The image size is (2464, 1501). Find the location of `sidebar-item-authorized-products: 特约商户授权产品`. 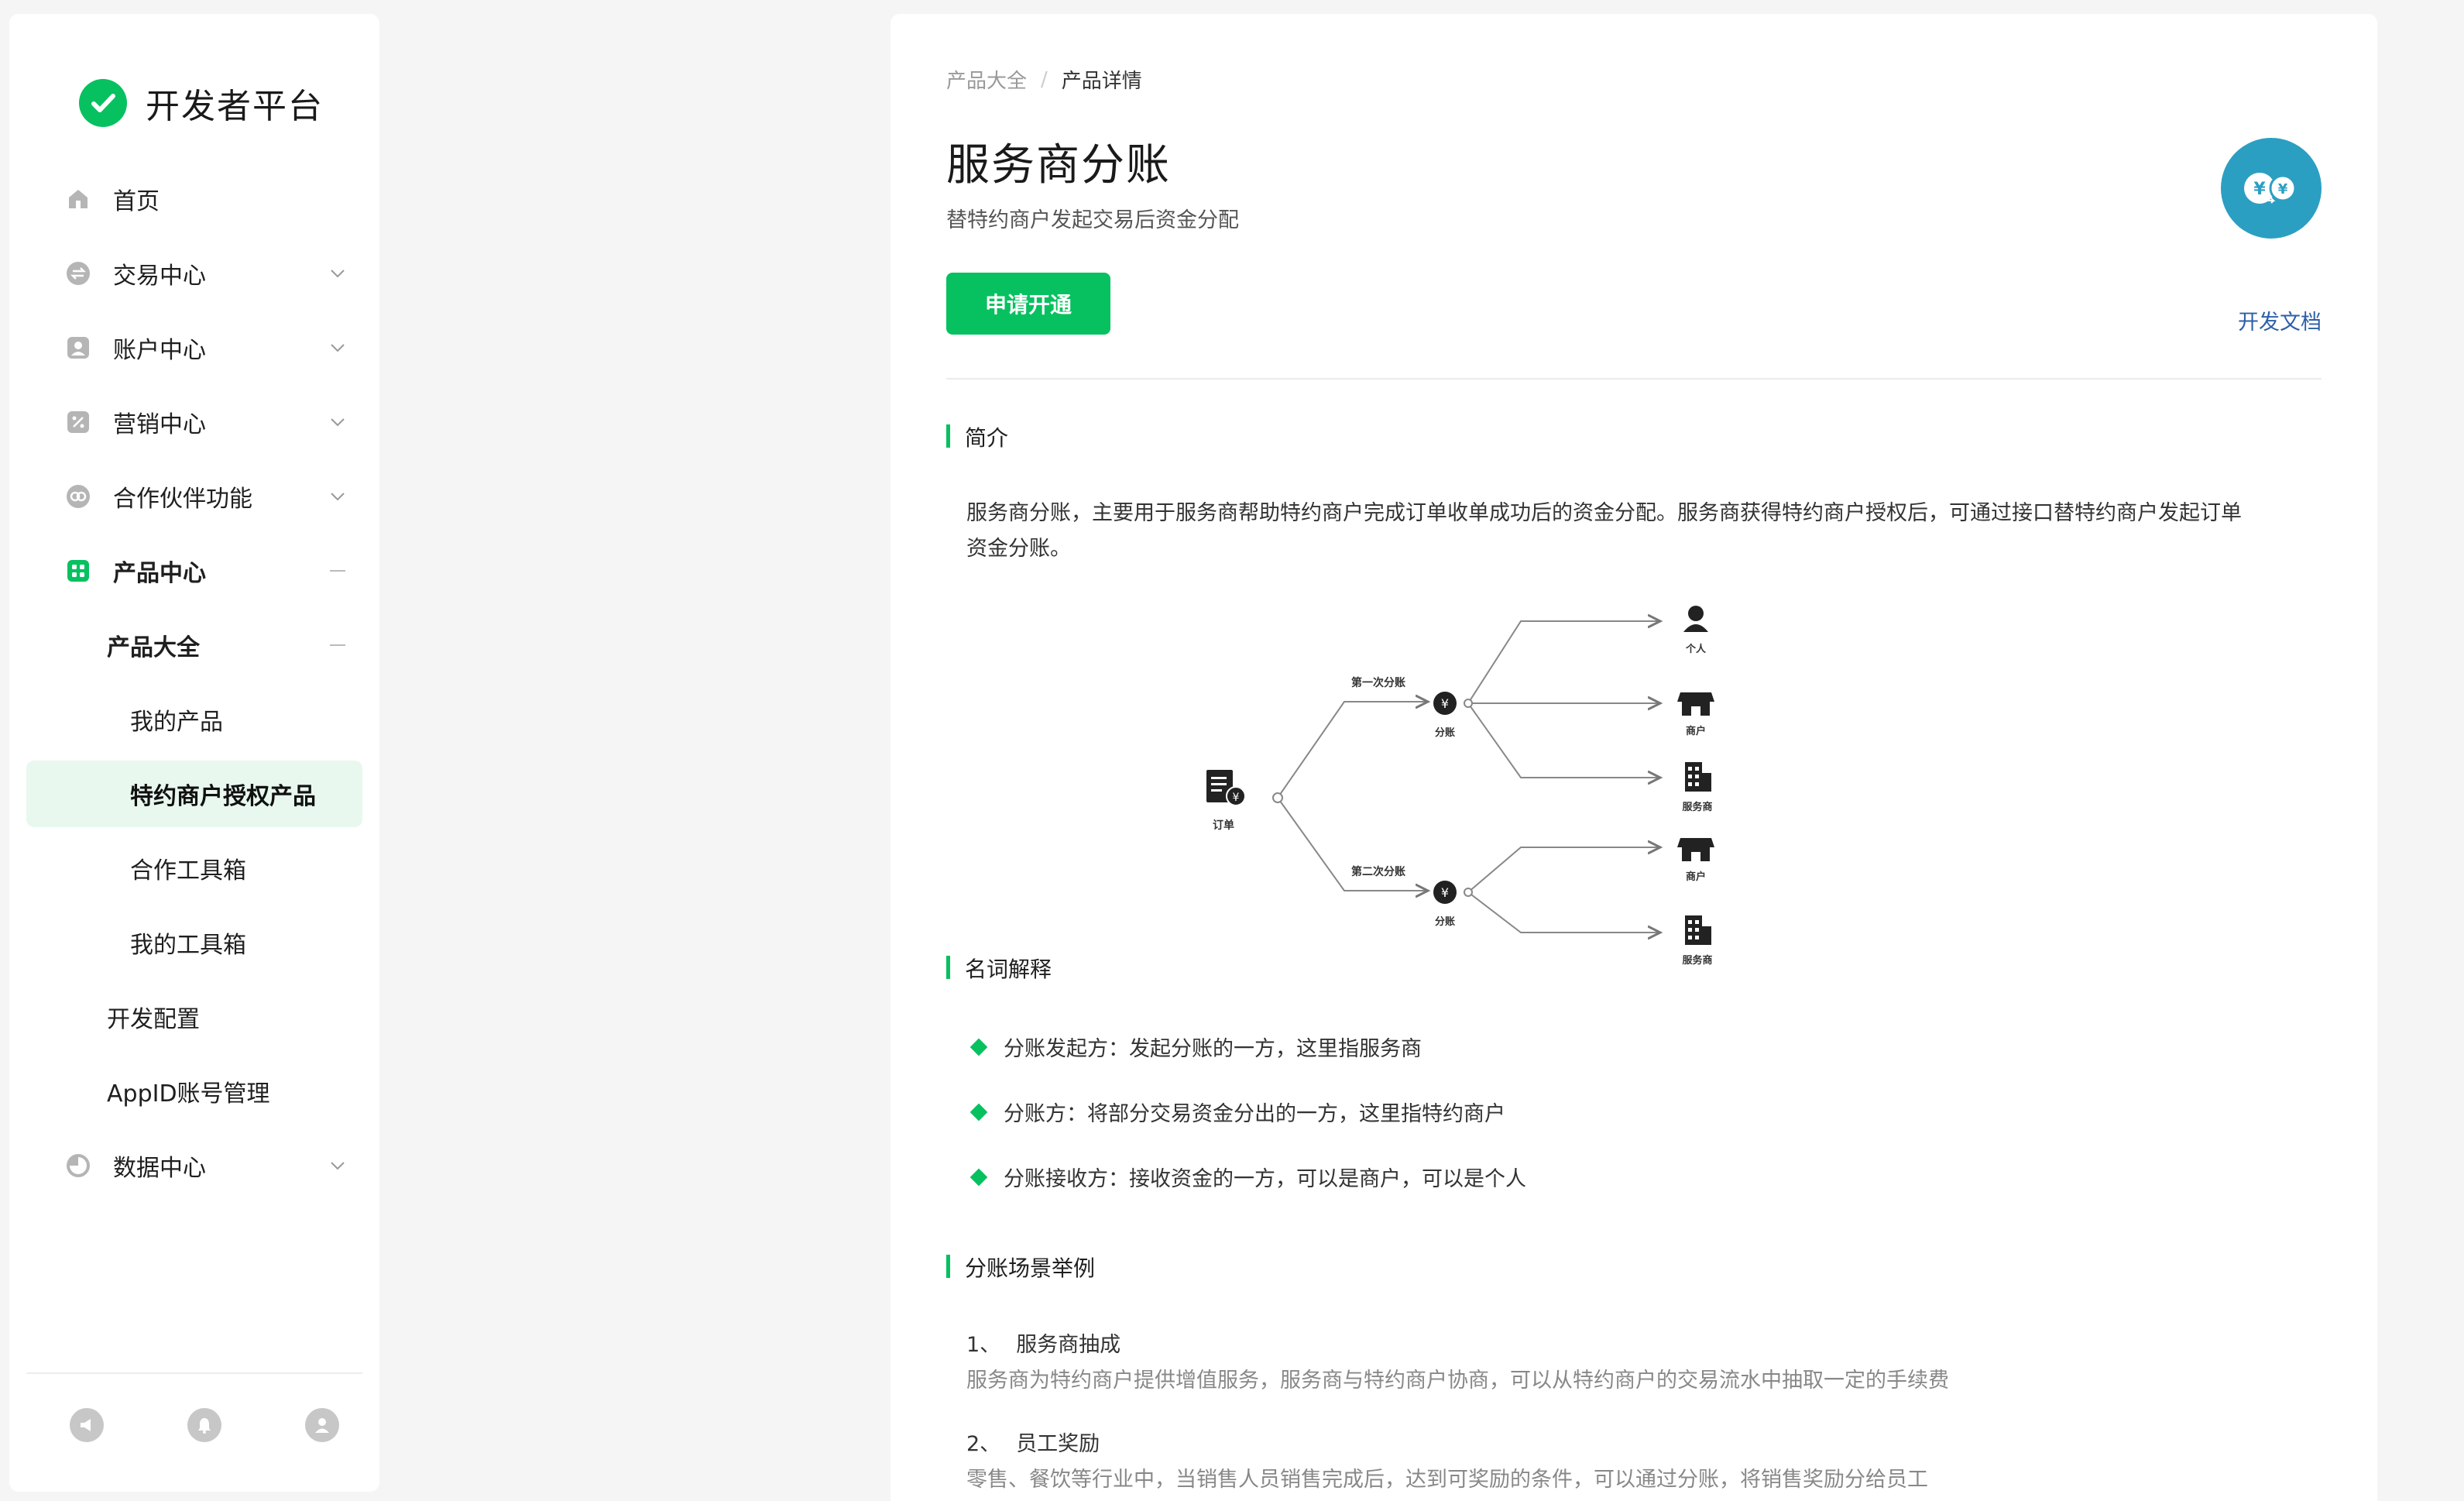

sidebar-item-authorized-products: 特约商户授权产品 is located at coordinates (194, 794).